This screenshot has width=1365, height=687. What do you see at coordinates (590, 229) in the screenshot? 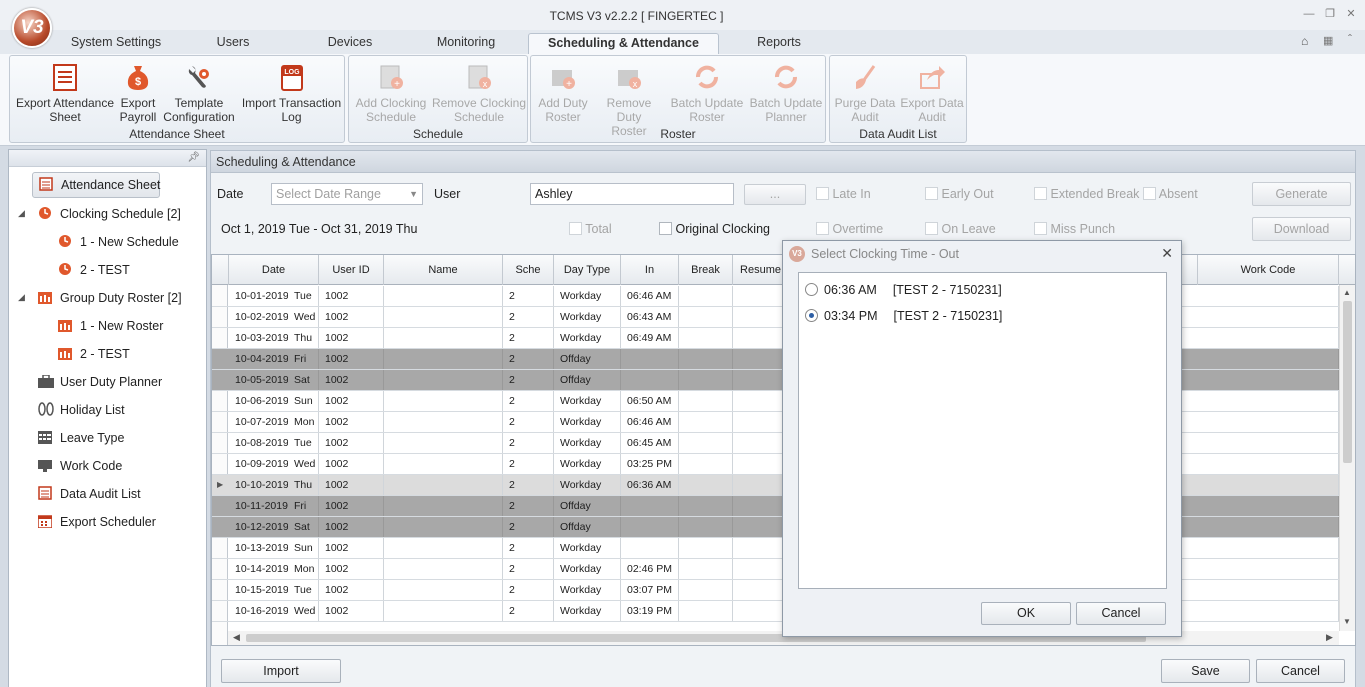
I see `total-checkbox: Total` at bounding box center [590, 229].